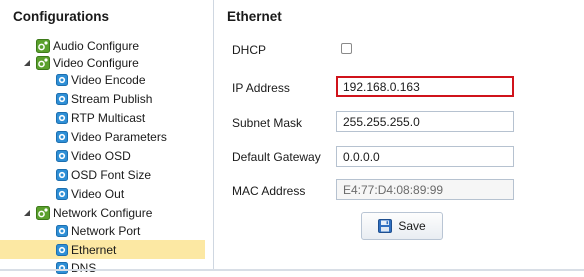 The width and height of the screenshot is (584, 277). What do you see at coordinates (276, 157) in the screenshot?
I see `default-gateway-label: Default Gateway` at bounding box center [276, 157].